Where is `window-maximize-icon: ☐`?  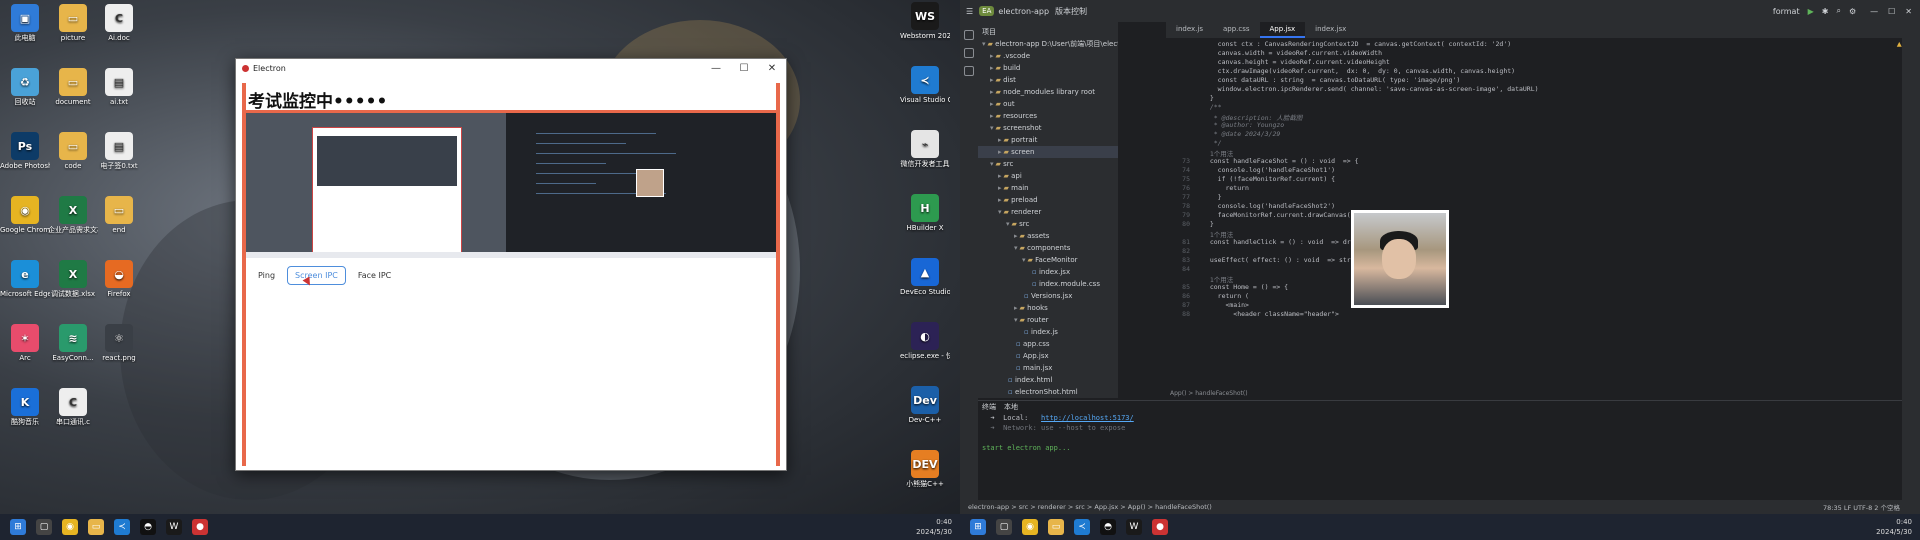 window-maximize-icon: ☐ is located at coordinates (1891, 11).